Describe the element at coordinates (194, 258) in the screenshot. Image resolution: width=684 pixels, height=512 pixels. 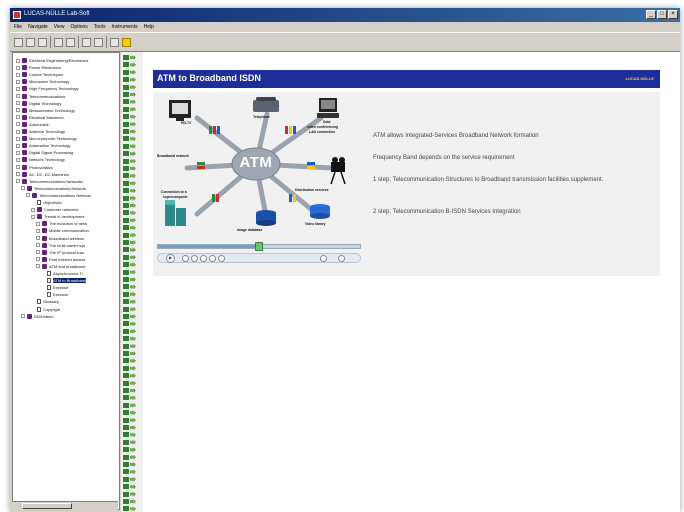
I see `step-1-button` at that location.